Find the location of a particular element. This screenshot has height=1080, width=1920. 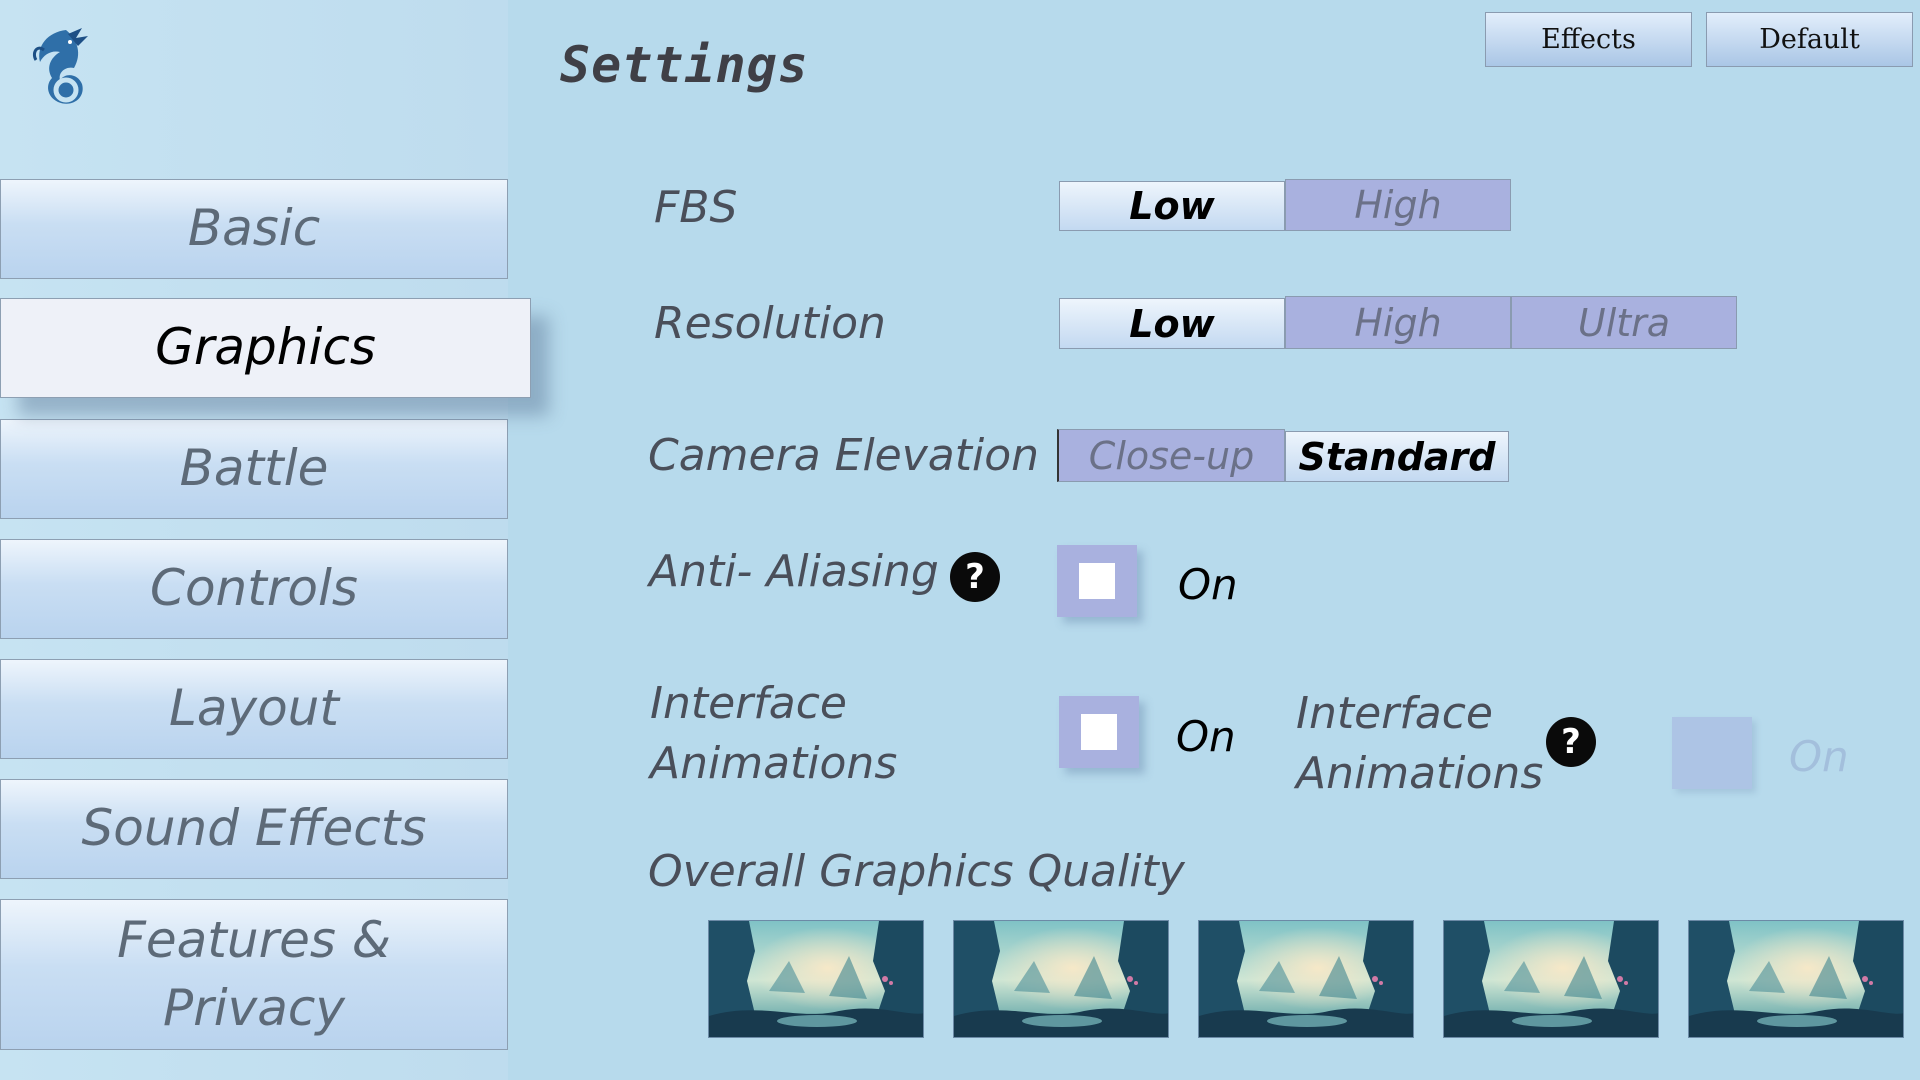

interface-animations-2-checkbox is located at coordinates (1712, 753).